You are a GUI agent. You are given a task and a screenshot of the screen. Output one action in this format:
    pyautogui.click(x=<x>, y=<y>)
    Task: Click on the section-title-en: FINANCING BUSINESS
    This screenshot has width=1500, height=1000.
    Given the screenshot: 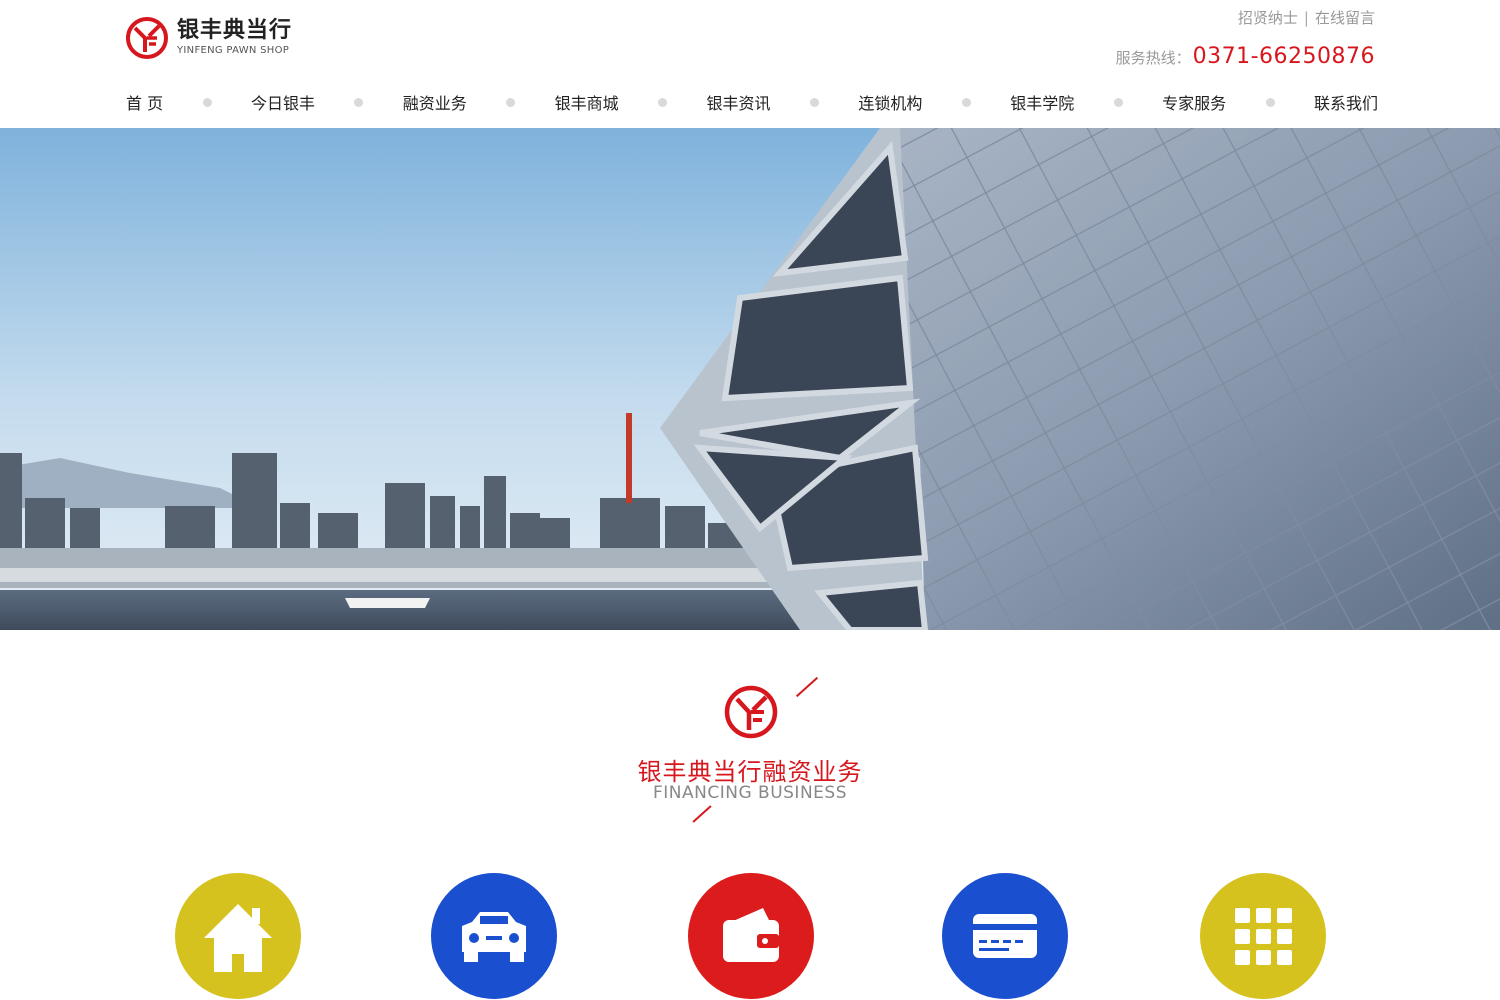 What is the action you would take?
    pyautogui.click(x=750, y=793)
    